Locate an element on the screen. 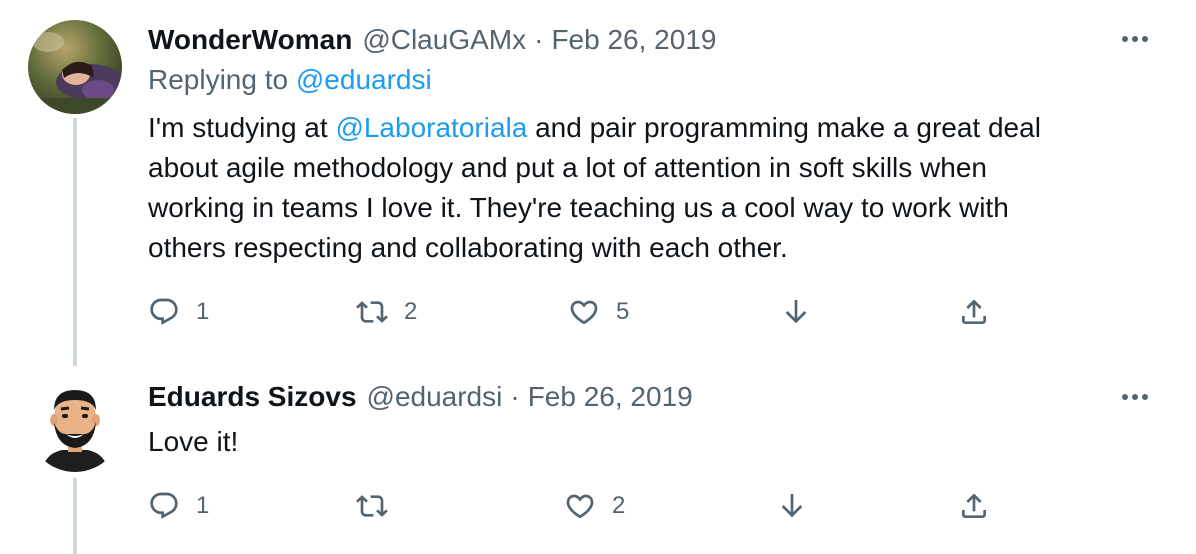 This screenshot has height=554, width=1196. retweet-button is located at coordinates (380, 506).